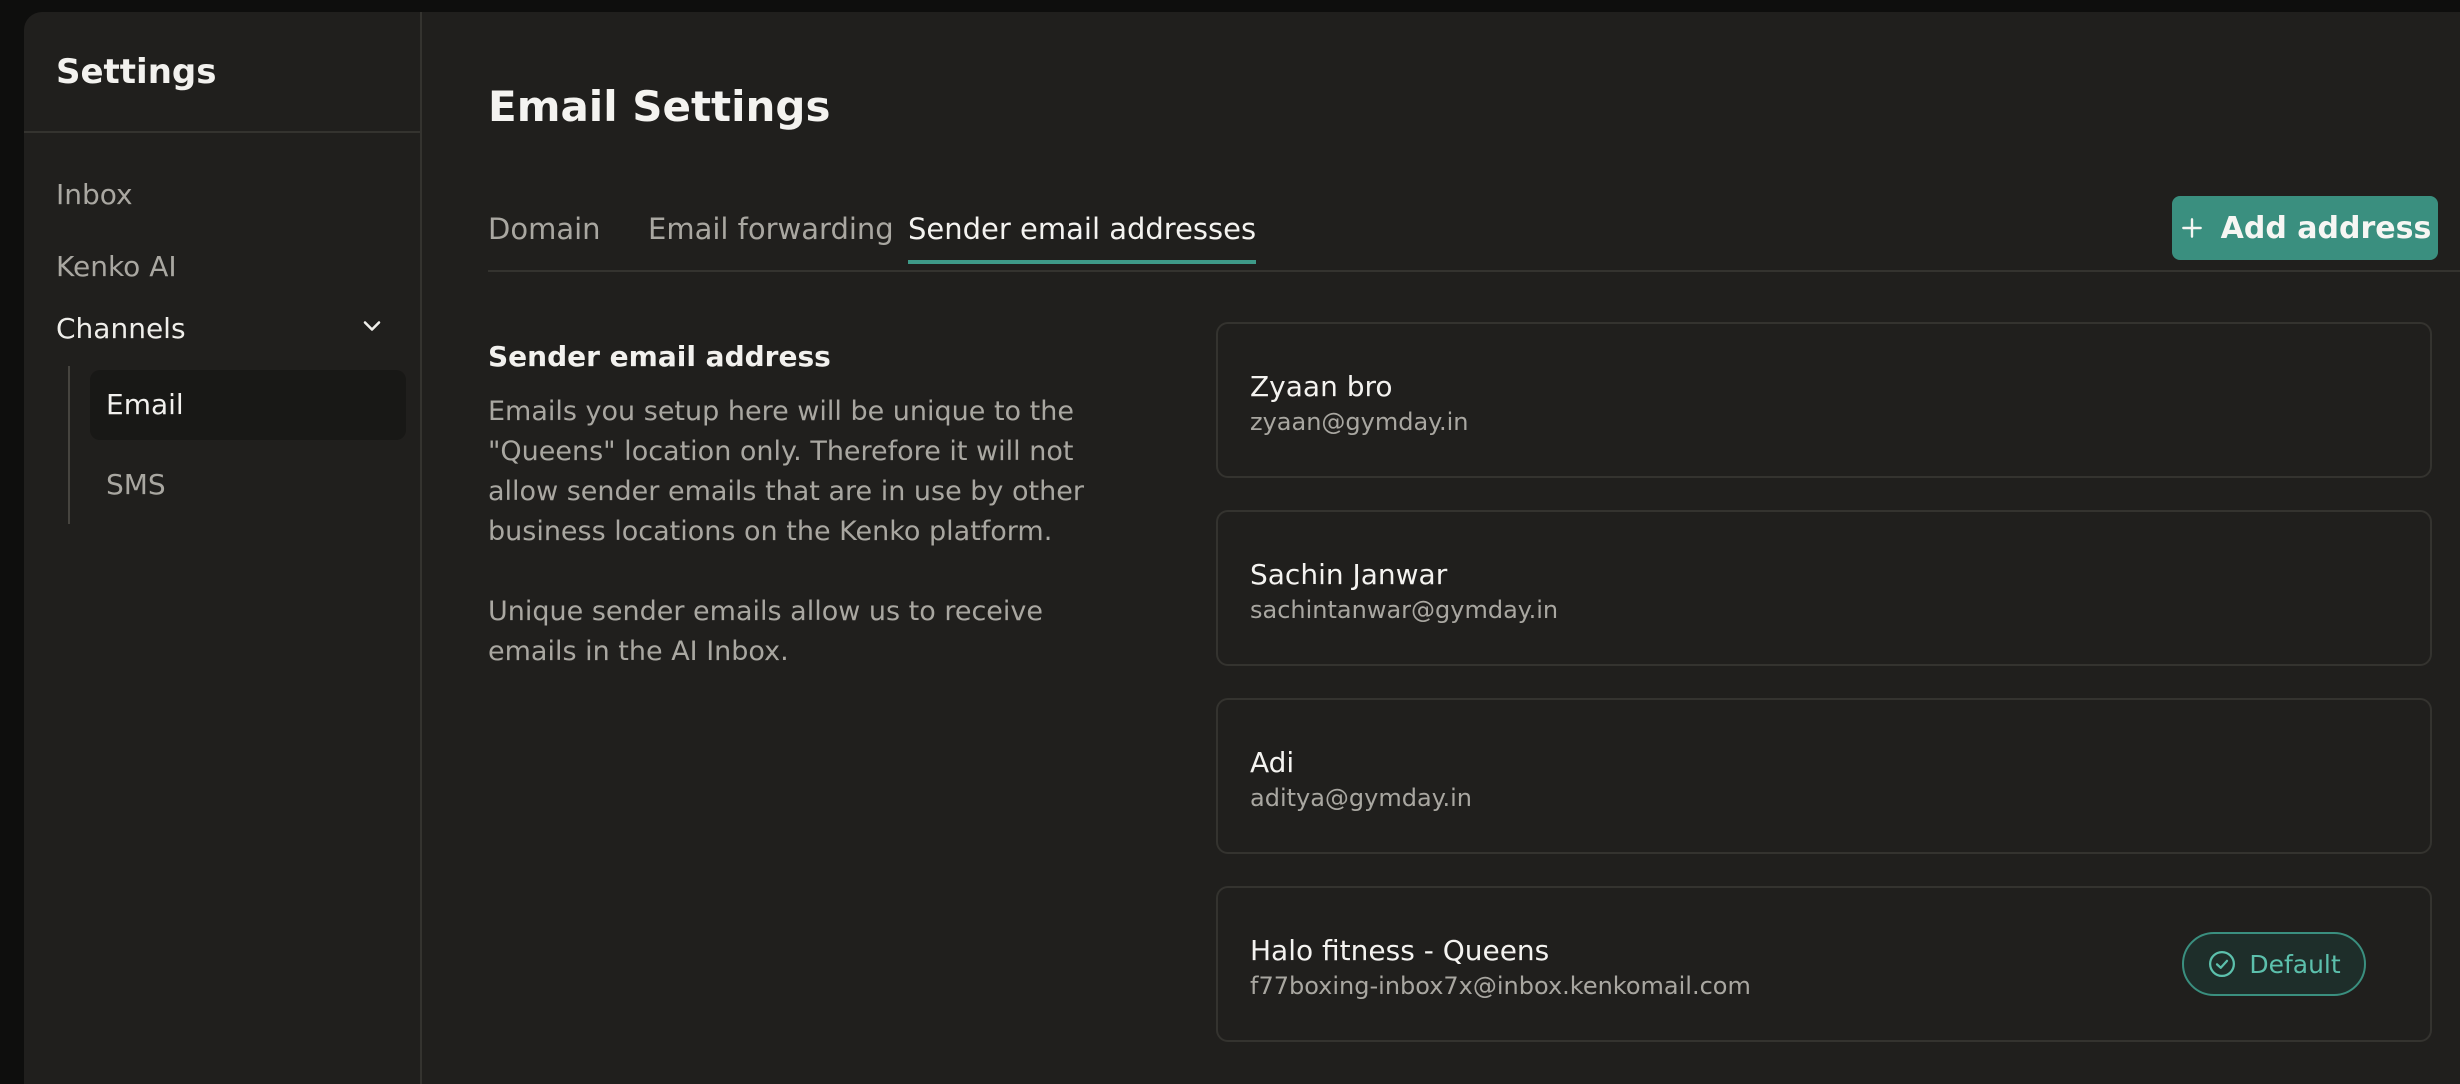 The width and height of the screenshot is (2460, 1084). What do you see at coordinates (1400, 950) in the screenshot?
I see `address-name: Halo fitness - Queens` at bounding box center [1400, 950].